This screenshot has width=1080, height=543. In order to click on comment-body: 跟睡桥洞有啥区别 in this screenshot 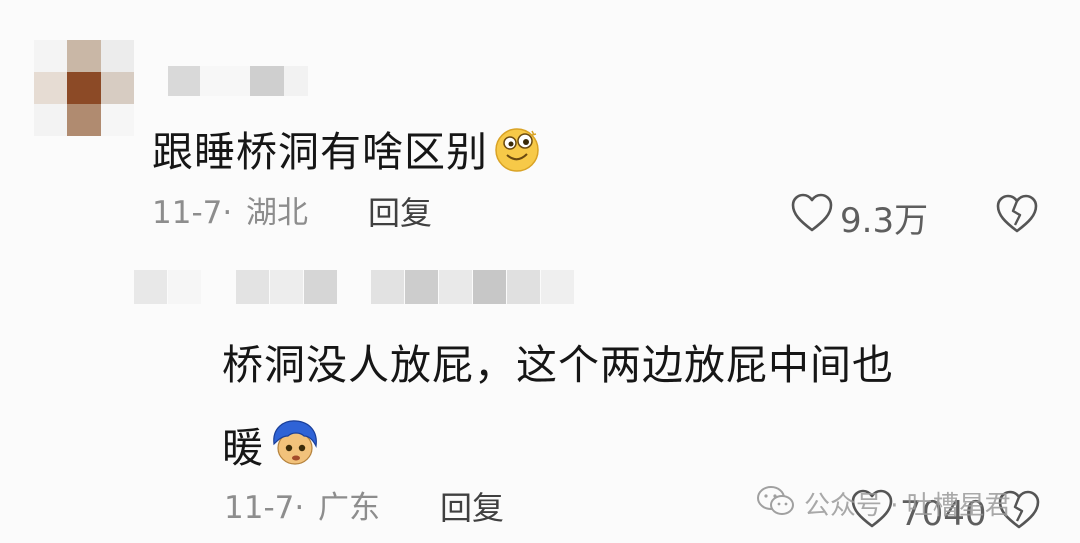, I will do `click(320, 152)`.